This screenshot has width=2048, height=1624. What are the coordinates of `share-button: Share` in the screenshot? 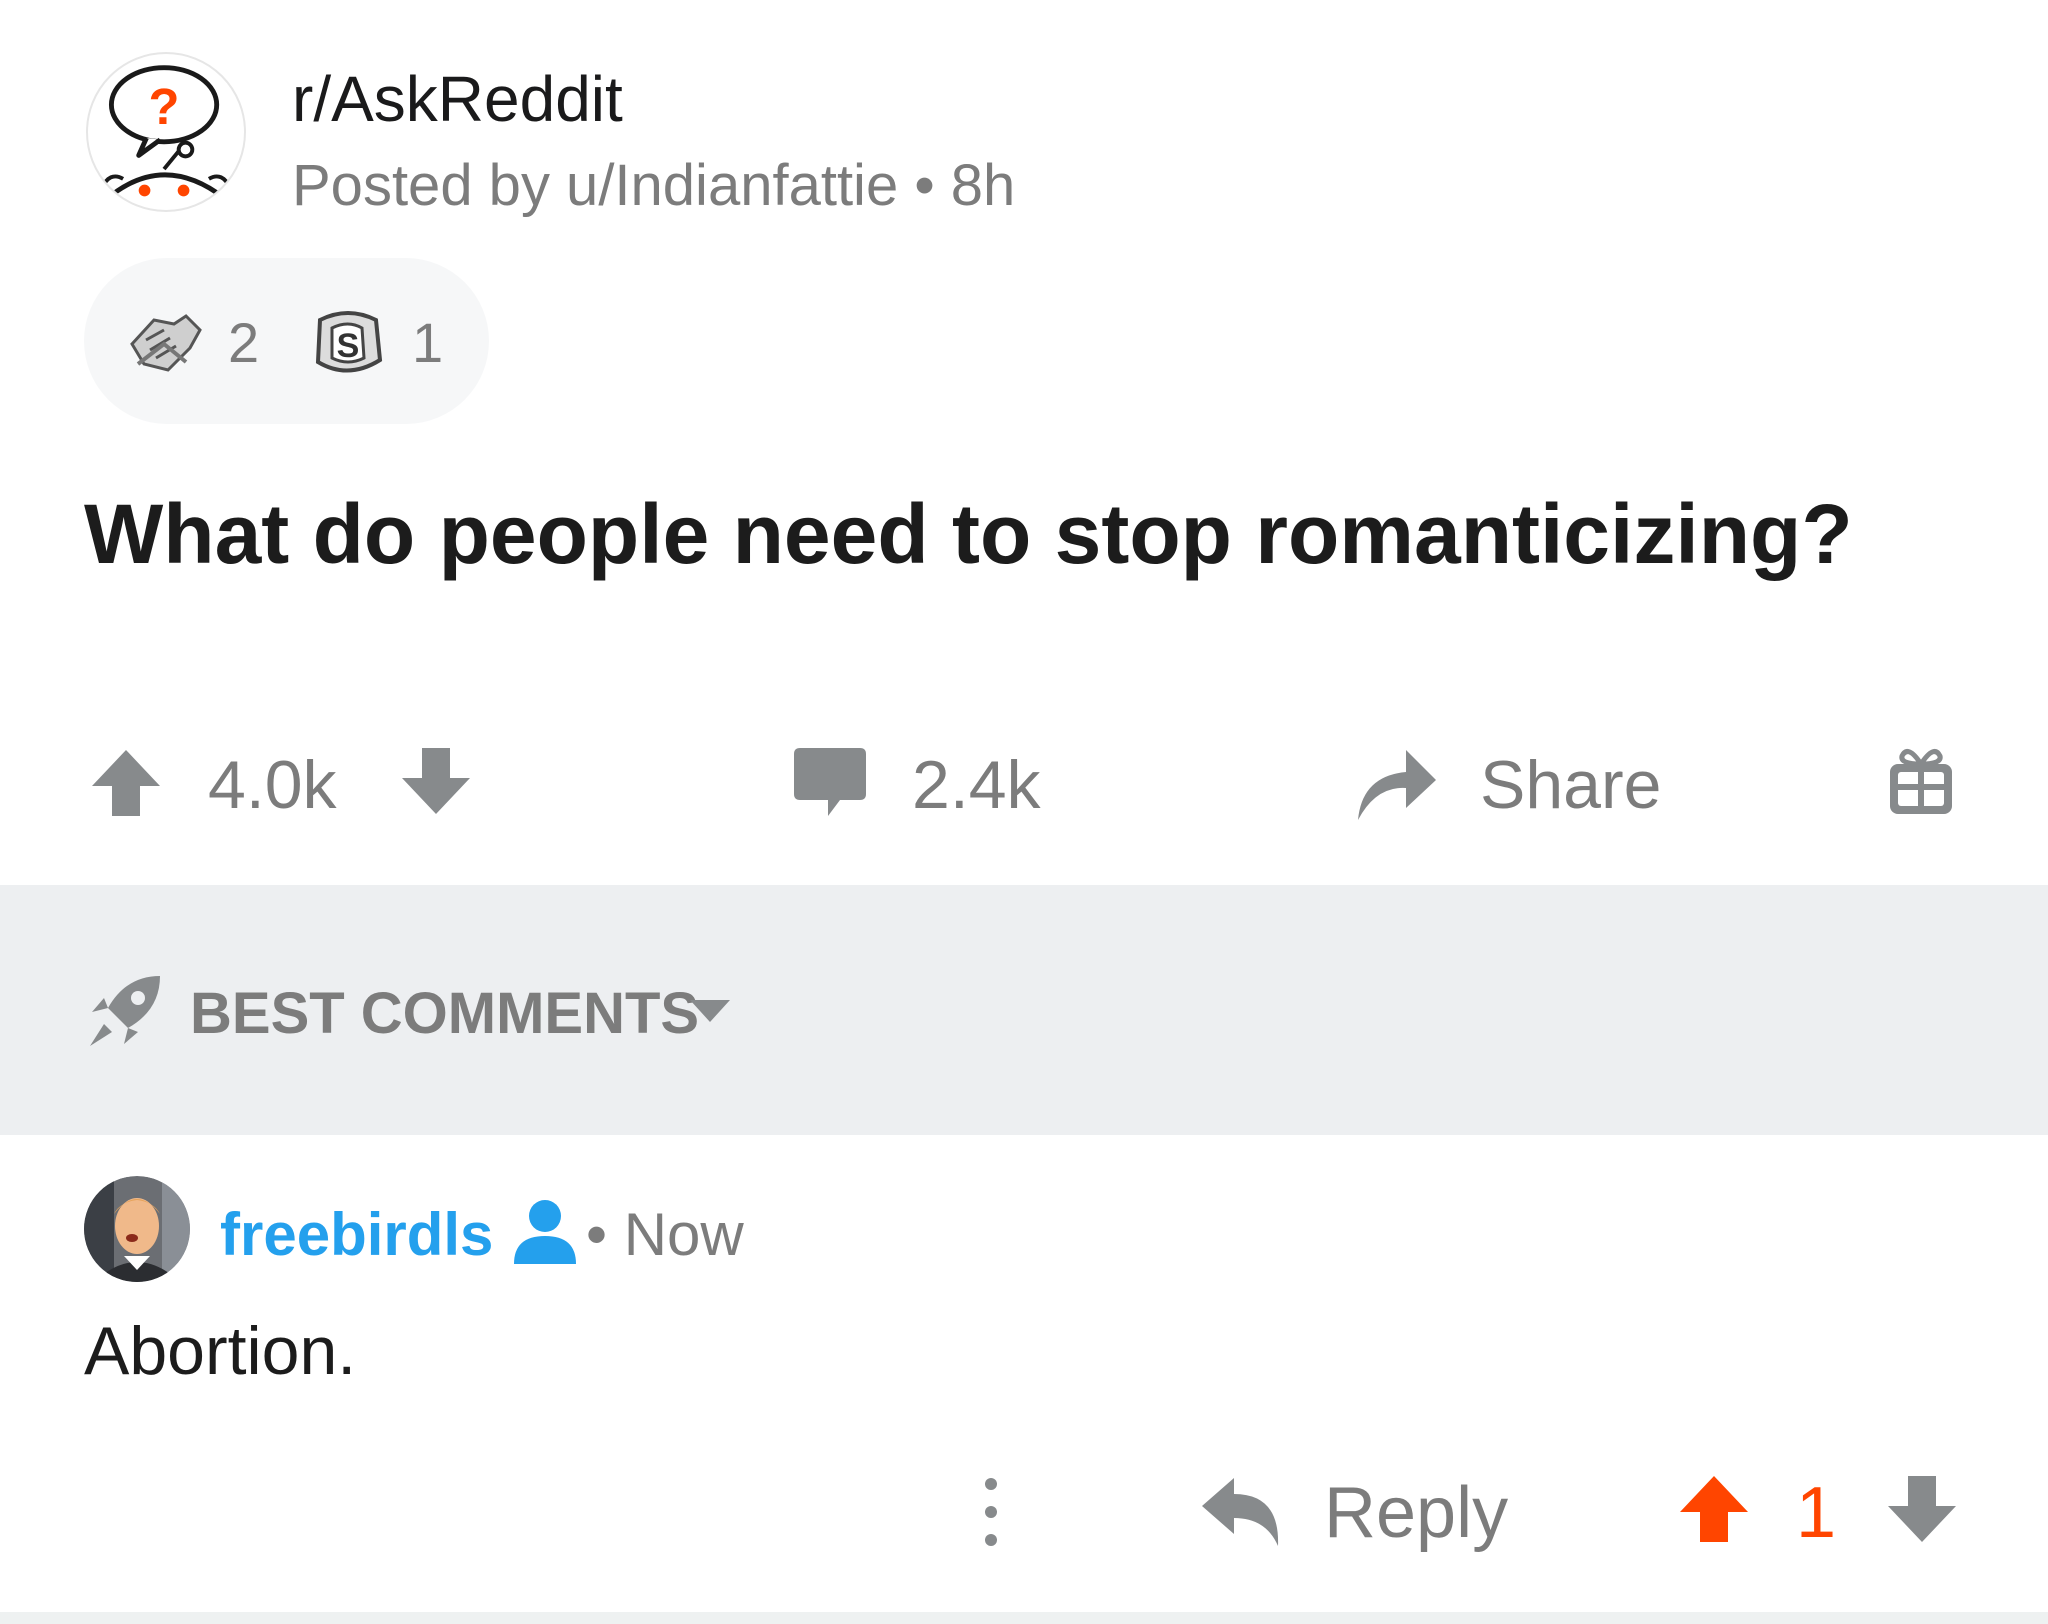 It's located at (1570, 785).